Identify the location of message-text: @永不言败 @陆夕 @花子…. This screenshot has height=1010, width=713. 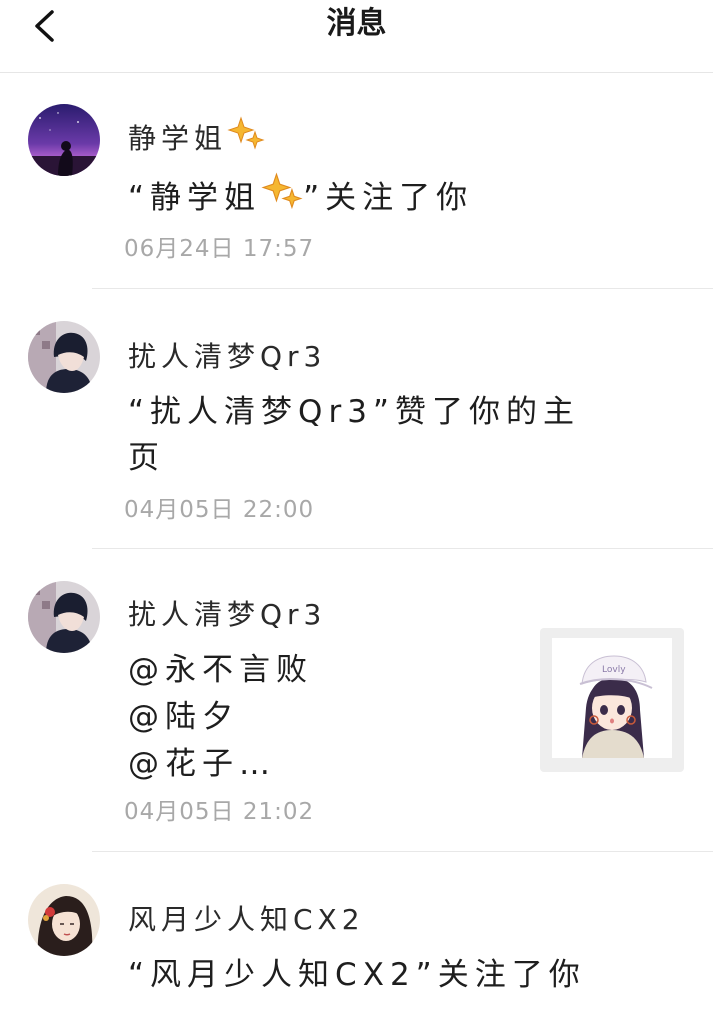
(220, 717).